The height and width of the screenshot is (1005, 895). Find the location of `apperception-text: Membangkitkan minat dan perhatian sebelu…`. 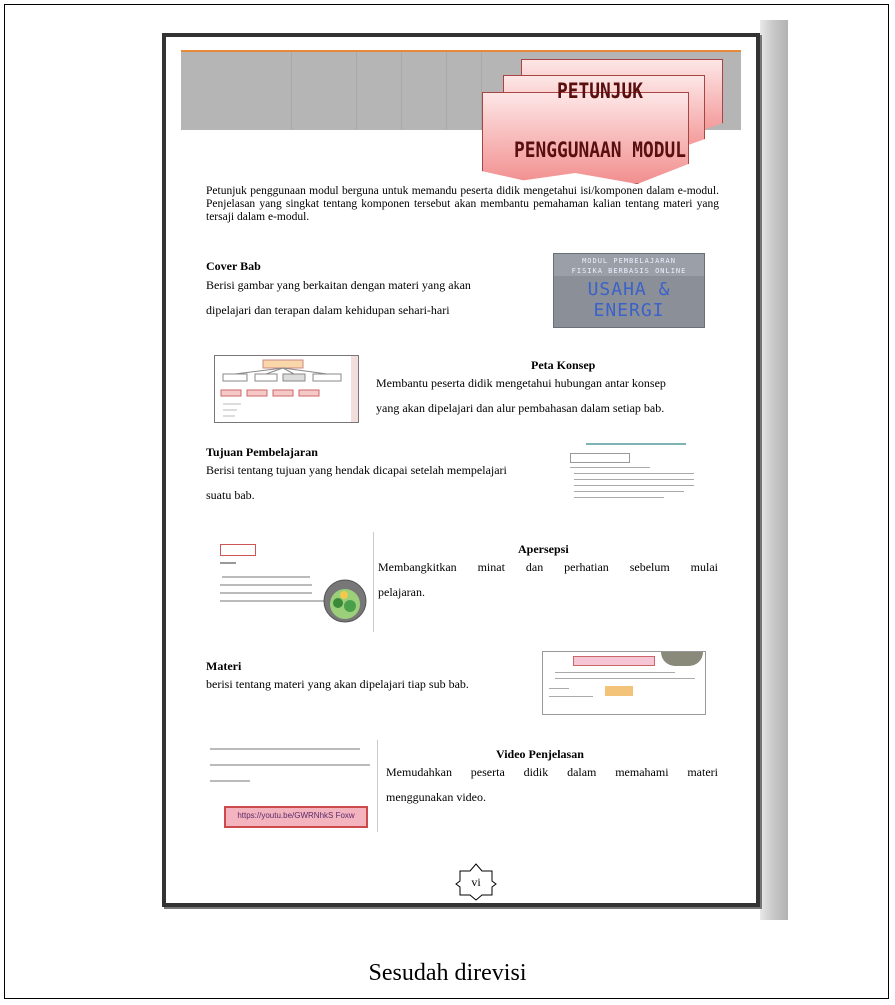

apperception-text: Membangkitkan minat dan perhatian sebelu… is located at coordinates (548, 567).